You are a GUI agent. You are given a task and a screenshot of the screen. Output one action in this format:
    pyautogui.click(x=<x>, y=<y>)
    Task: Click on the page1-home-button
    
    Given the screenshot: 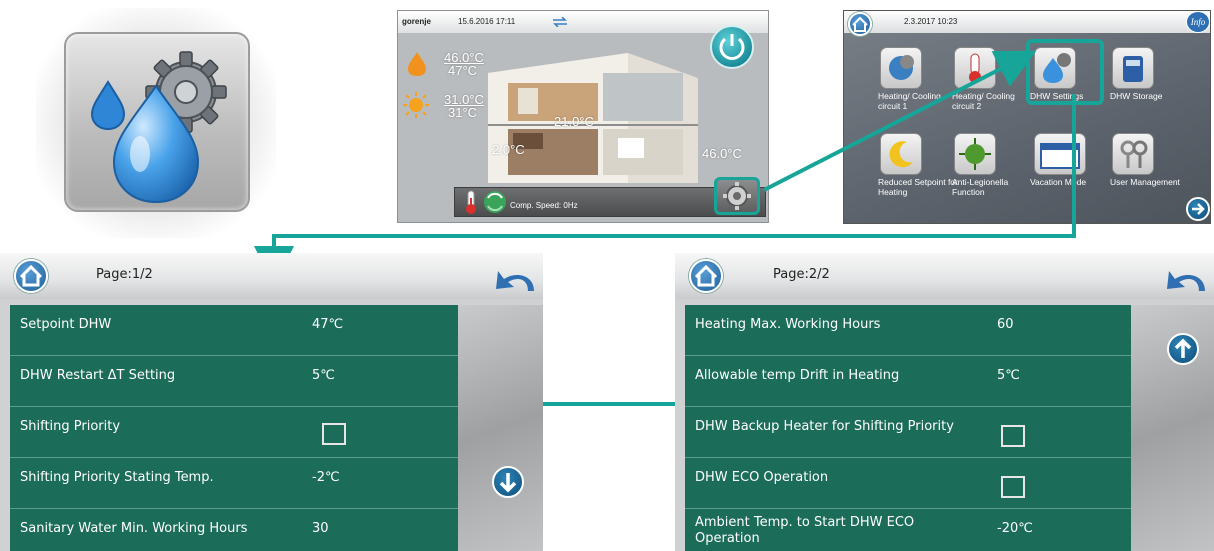 What is the action you would take?
    pyautogui.click(x=31, y=276)
    